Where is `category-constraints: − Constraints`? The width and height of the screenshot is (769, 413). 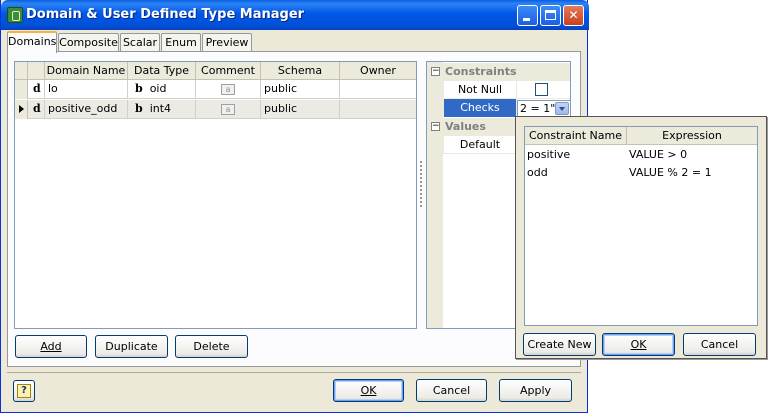 category-constraints: − Constraints is located at coordinates (498, 72).